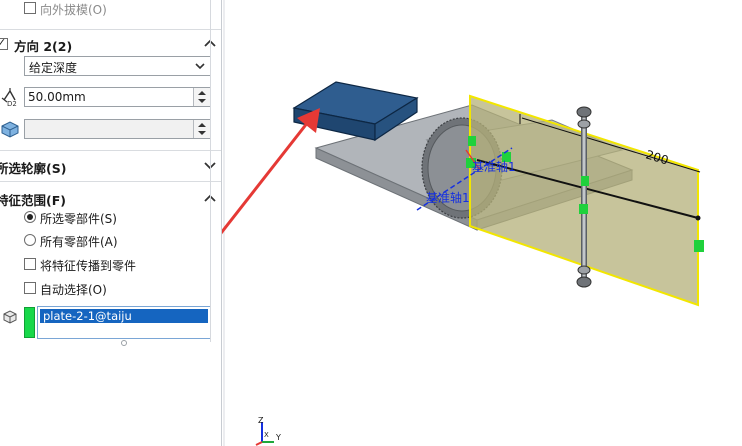 This screenshot has width=742, height=446. What do you see at coordinates (117, 129) in the screenshot?
I see `draft-angle-input` at bounding box center [117, 129].